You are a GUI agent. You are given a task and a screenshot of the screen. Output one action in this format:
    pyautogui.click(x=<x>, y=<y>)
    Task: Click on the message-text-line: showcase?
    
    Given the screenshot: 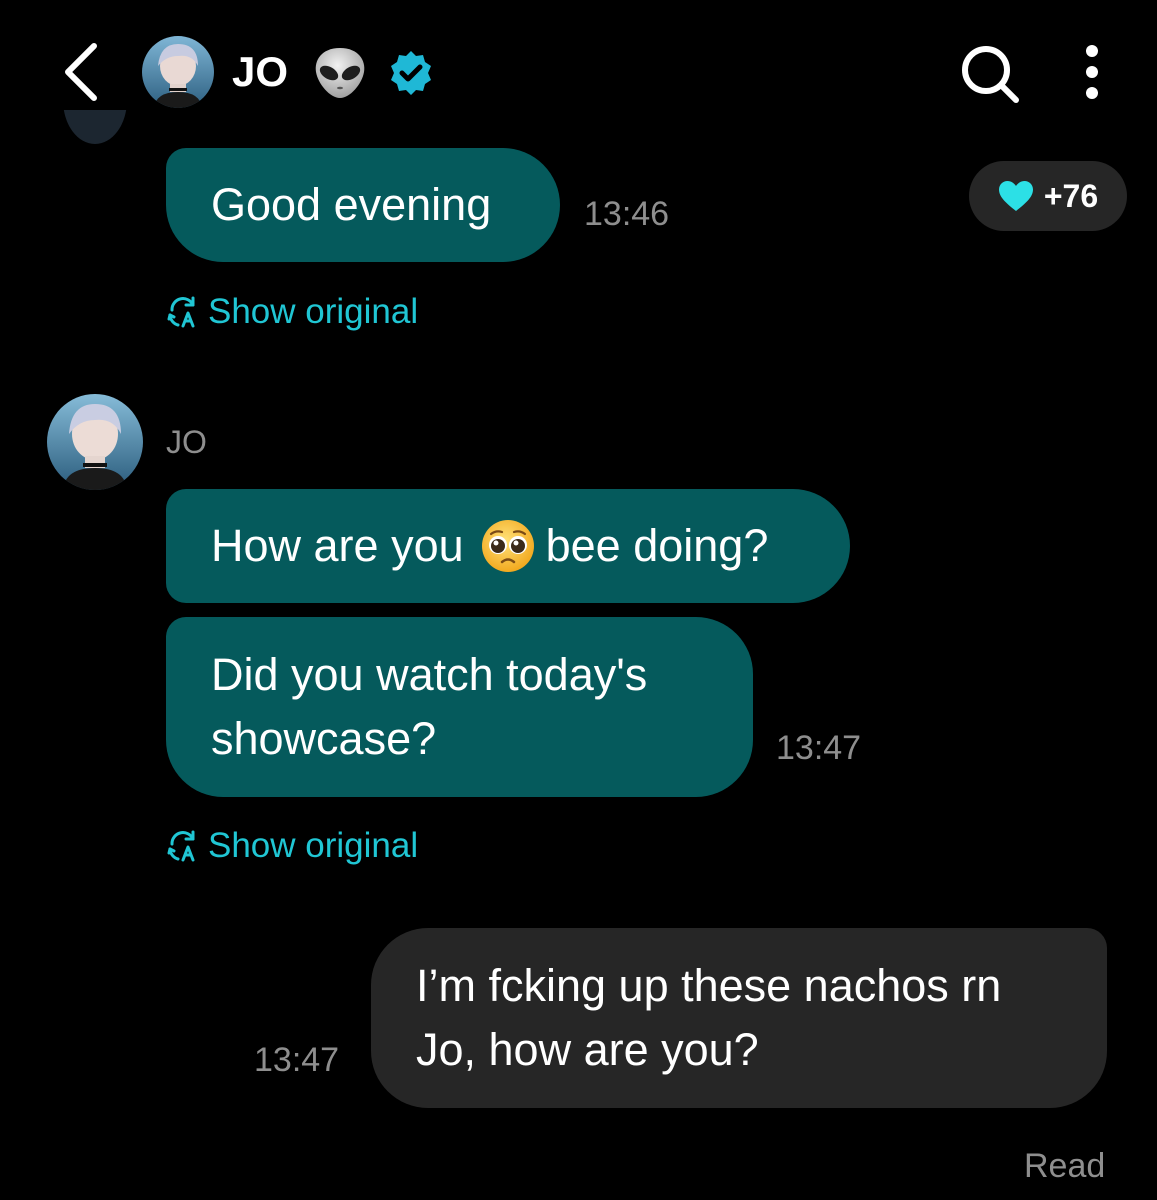 What is the action you would take?
    pyautogui.click(x=324, y=738)
    